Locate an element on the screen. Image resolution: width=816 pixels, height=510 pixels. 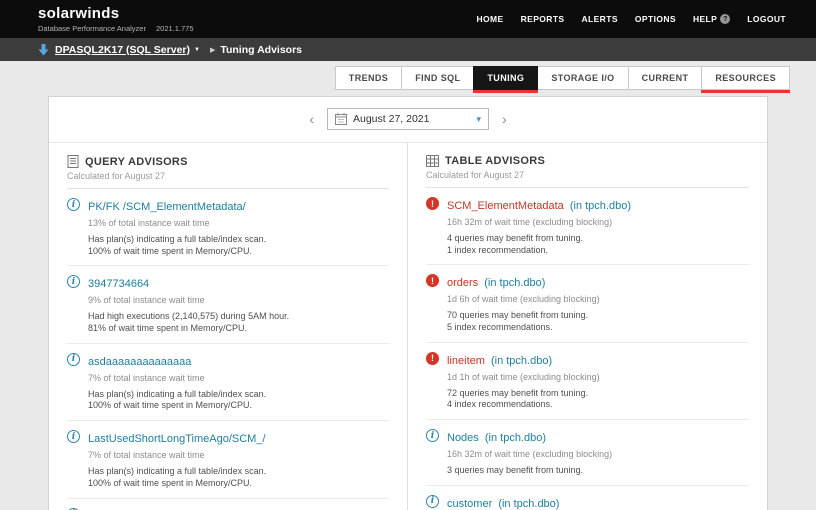
wait-summary: 13% of total instance wait time is located at coordinates (149, 223).